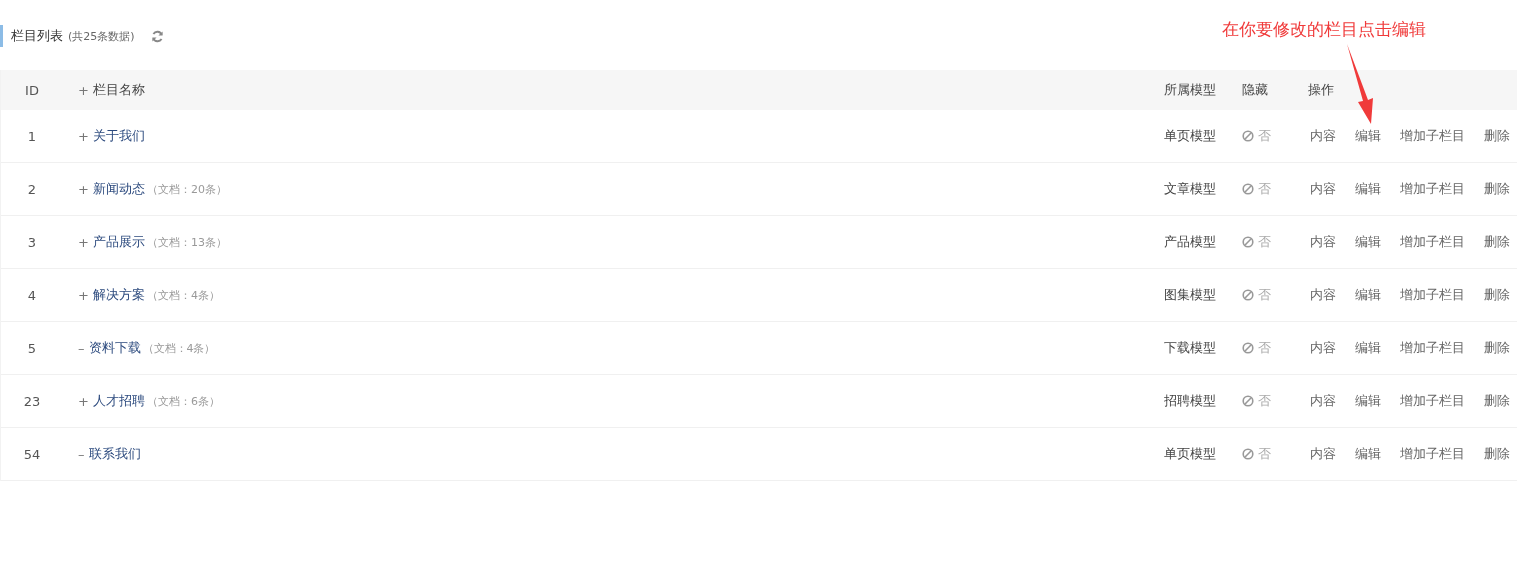  What do you see at coordinates (37, 36) in the screenshot?
I see `panel-title: 栏目列表` at bounding box center [37, 36].